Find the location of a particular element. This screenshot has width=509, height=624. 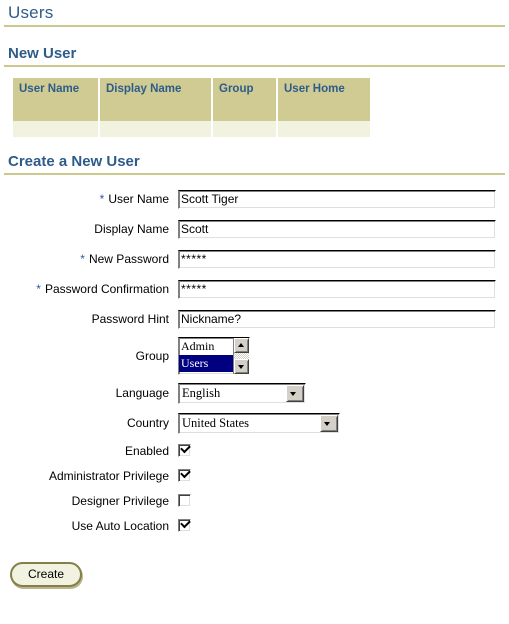

label-text: Use Auto Location is located at coordinates (120, 525).